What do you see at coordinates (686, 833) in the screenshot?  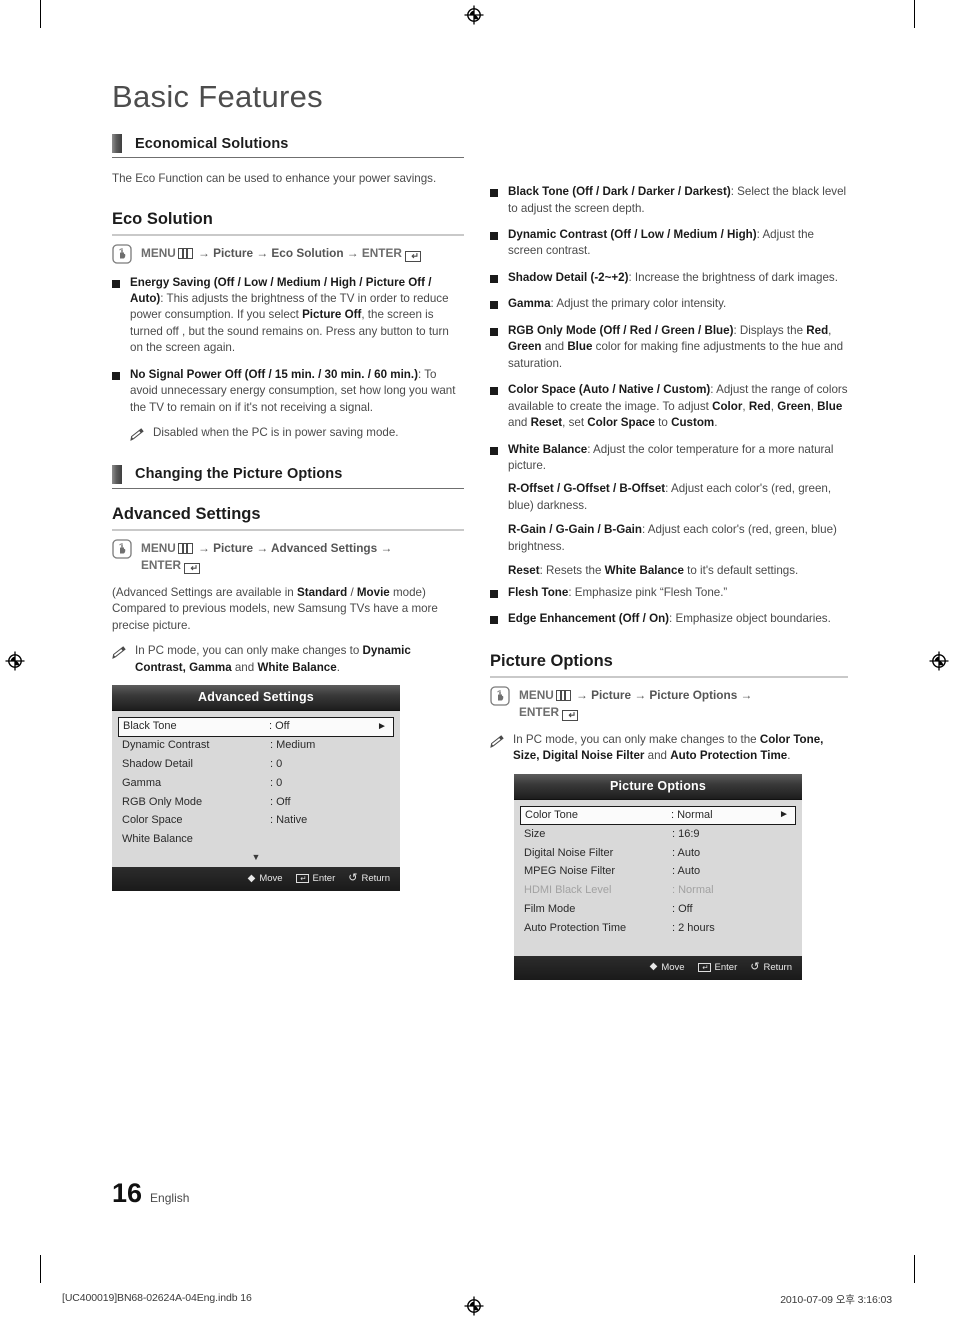 I see `osd-row-value: : 16:9` at bounding box center [686, 833].